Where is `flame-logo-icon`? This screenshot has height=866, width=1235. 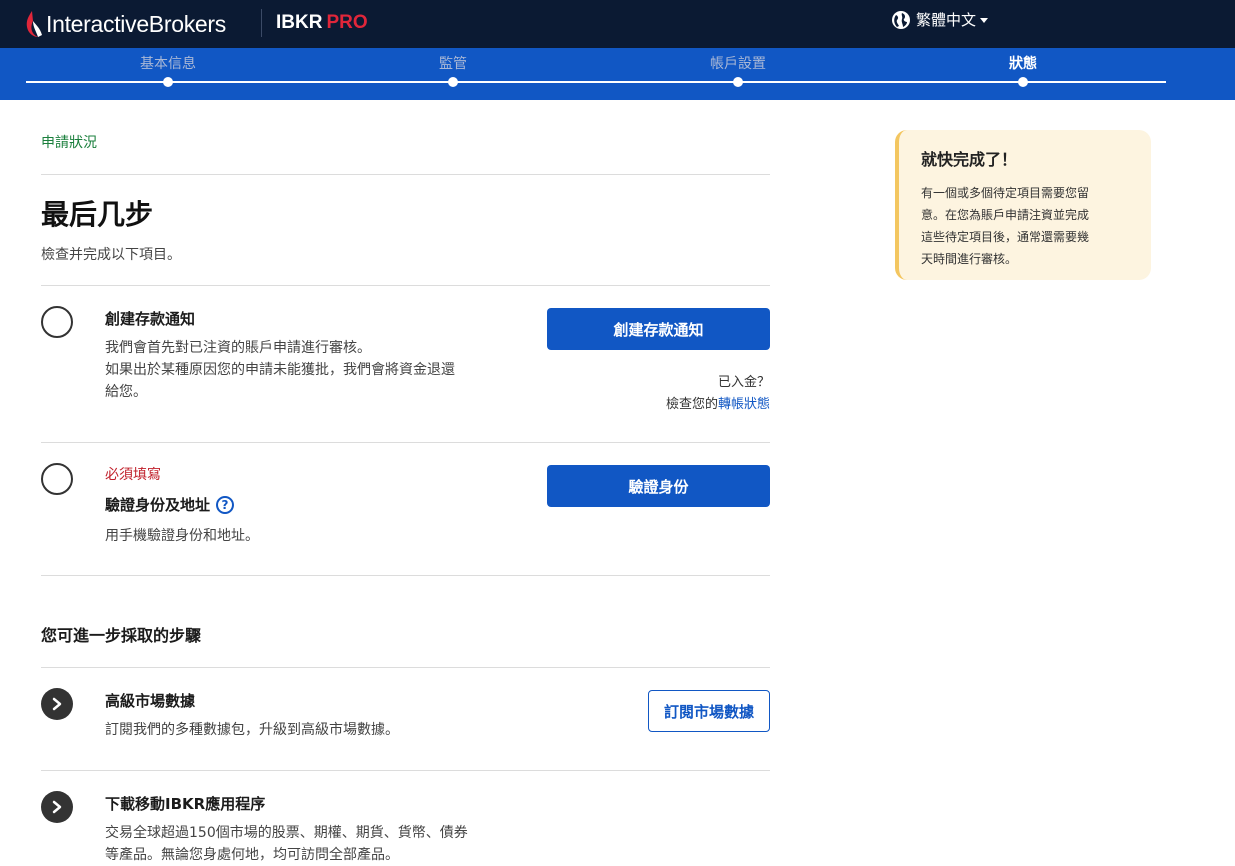 flame-logo-icon is located at coordinates (34, 24).